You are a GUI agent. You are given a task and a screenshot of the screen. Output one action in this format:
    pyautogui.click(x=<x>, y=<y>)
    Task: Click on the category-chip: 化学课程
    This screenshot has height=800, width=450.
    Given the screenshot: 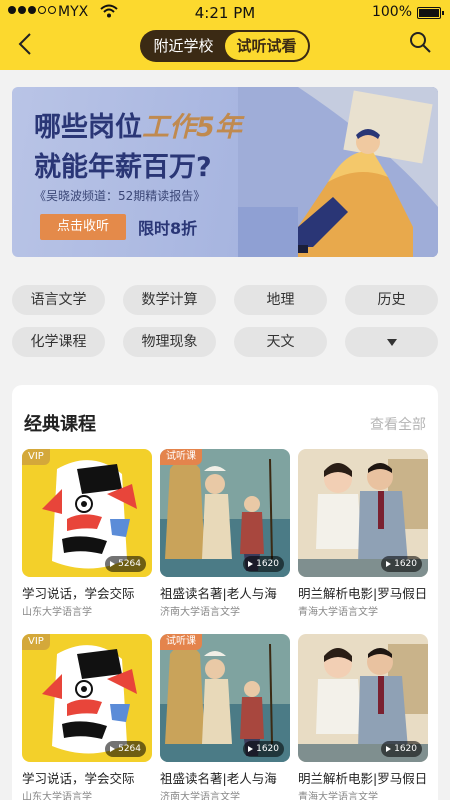 What is the action you would take?
    pyautogui.click(x=58, y=342)
    